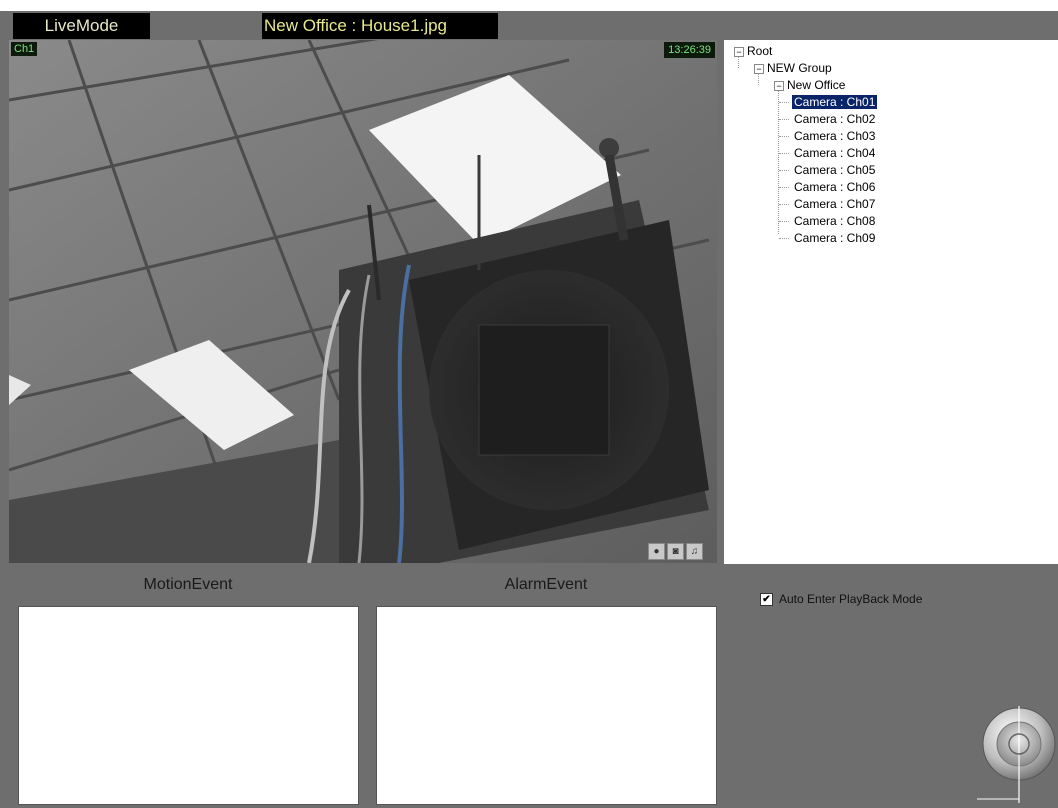  I want to click on tree-node-camera-ch01: Camera : Ch01, so click(835, 102).